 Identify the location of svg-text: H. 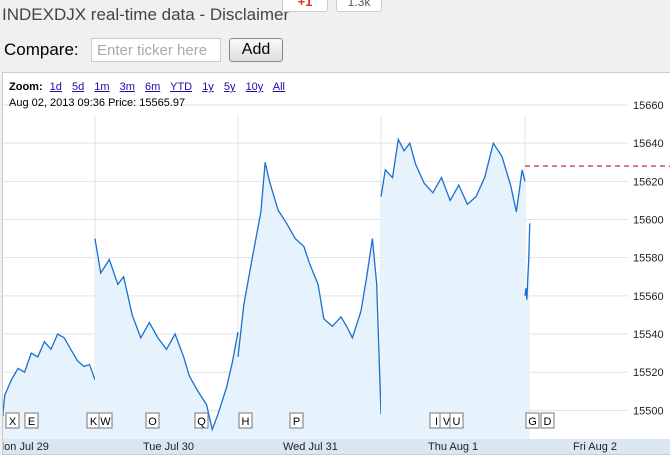
(246, 422).